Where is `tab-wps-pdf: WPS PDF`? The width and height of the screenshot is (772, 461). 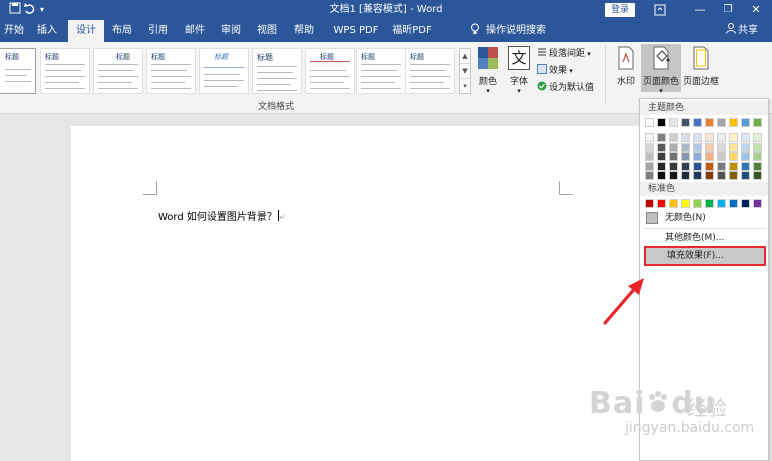
tab-wps-pdf: WPS PDF is located at coordinates (356, 31).